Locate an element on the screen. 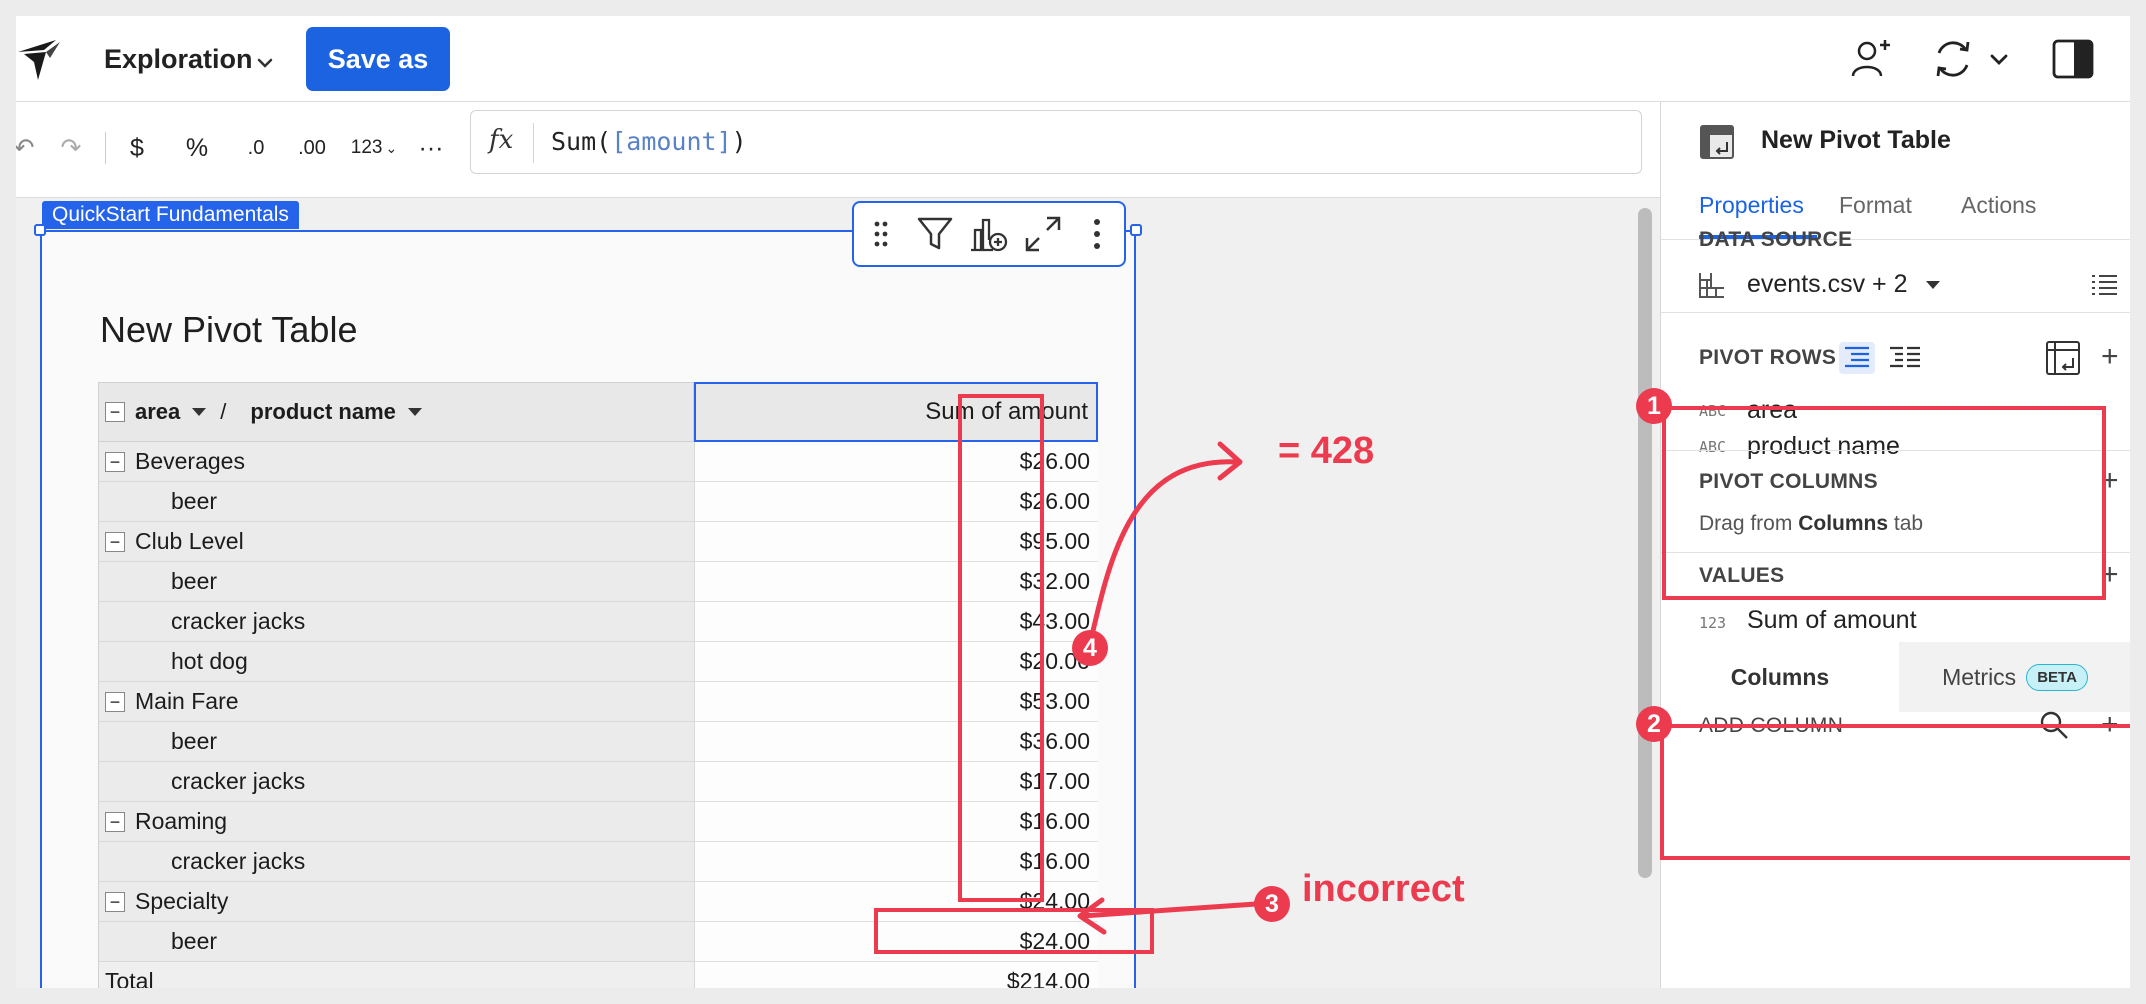  panel-title: New Pivot Table is located at coordinates (1856, 140).